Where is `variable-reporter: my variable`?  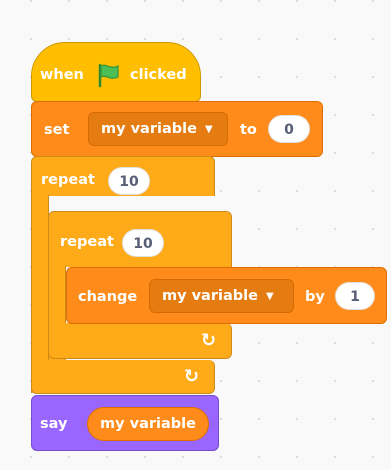
variable-reporter: my variable is located at coordinates (148, 424).